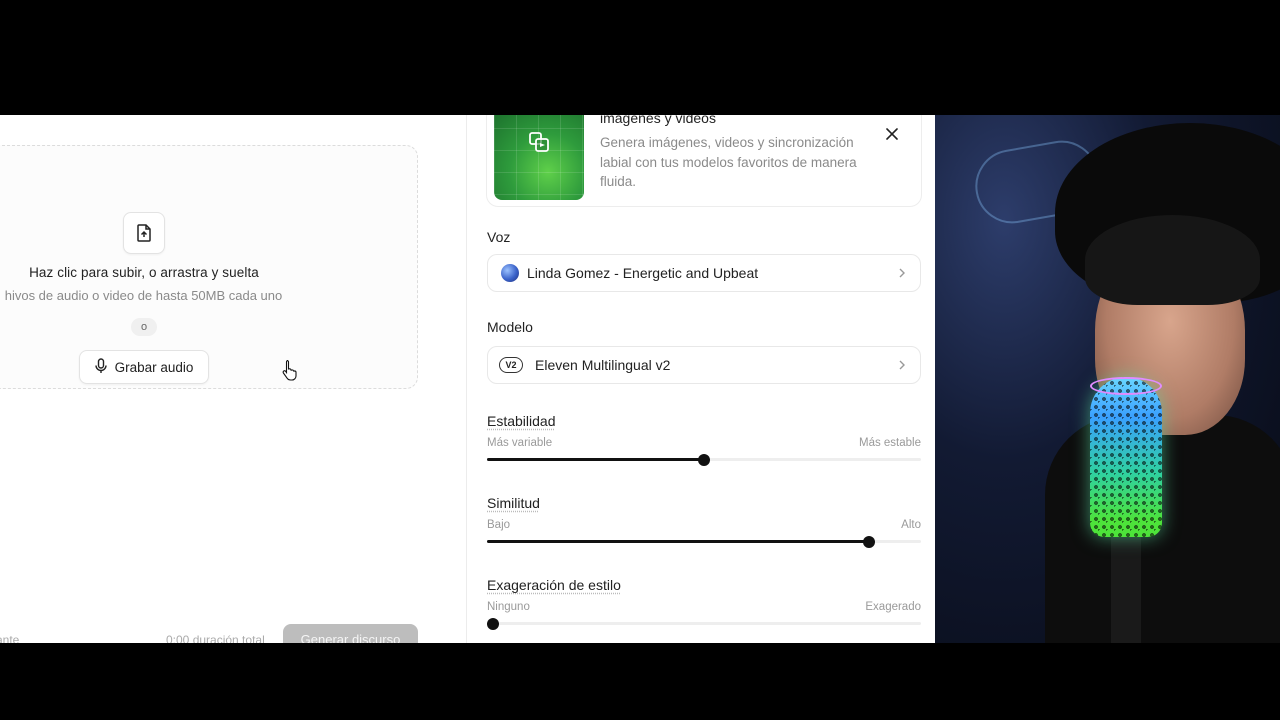 The image size is (1280, 720). I want to click on style-exaggeration-label: Exageración de estilo, so click(554, 585).